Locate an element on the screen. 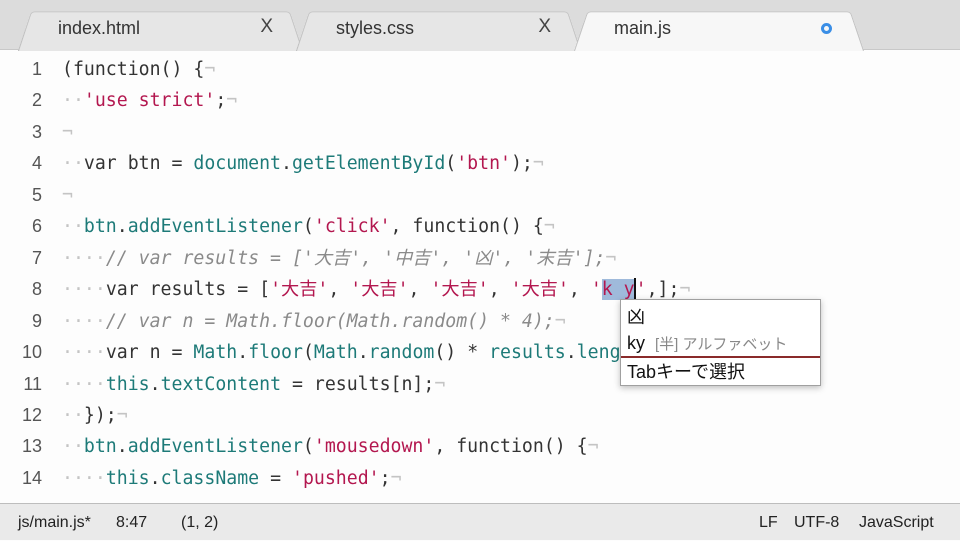  ime-candidate-popup: 凶 ky [半] アルファベット Tabキーで選択 is located at coordinates (720, 342).